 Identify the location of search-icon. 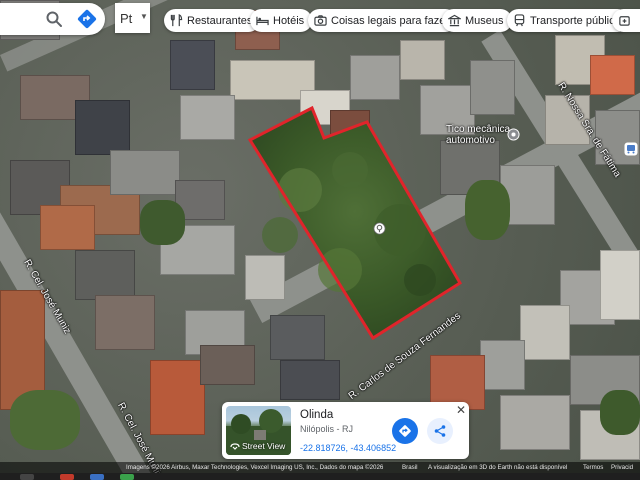
(54, 19).